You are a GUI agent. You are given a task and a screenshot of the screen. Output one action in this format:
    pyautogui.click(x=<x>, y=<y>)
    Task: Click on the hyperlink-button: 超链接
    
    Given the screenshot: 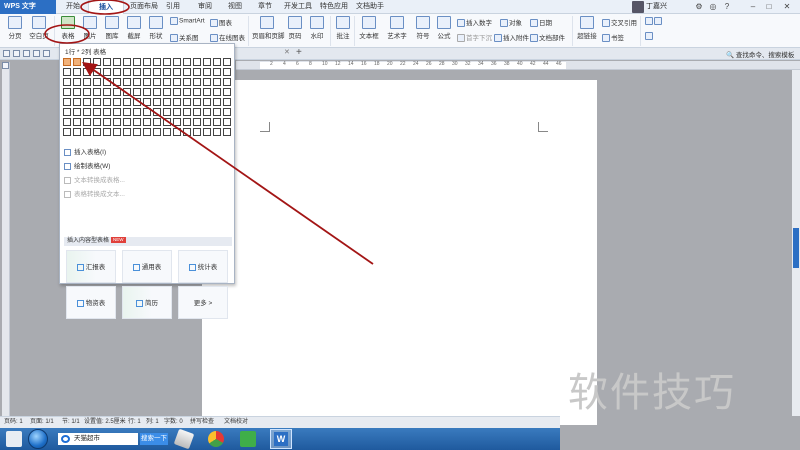 What is the action you would take?
    pyautogui.click(x=587, y=28)
    